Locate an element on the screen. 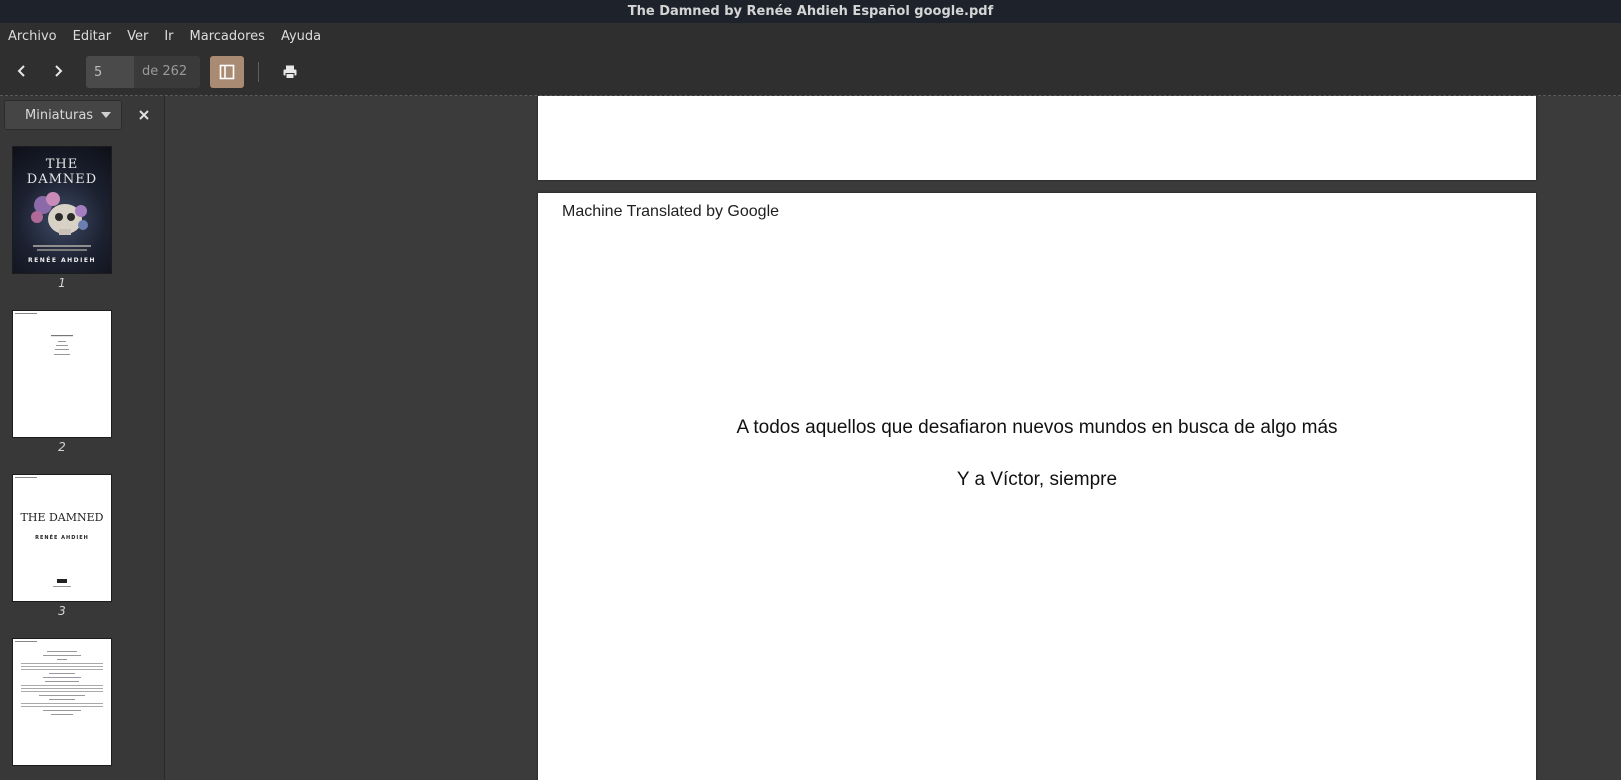 The image size is (1621, 780). previous-page-button is located at coordinates (22, 71).